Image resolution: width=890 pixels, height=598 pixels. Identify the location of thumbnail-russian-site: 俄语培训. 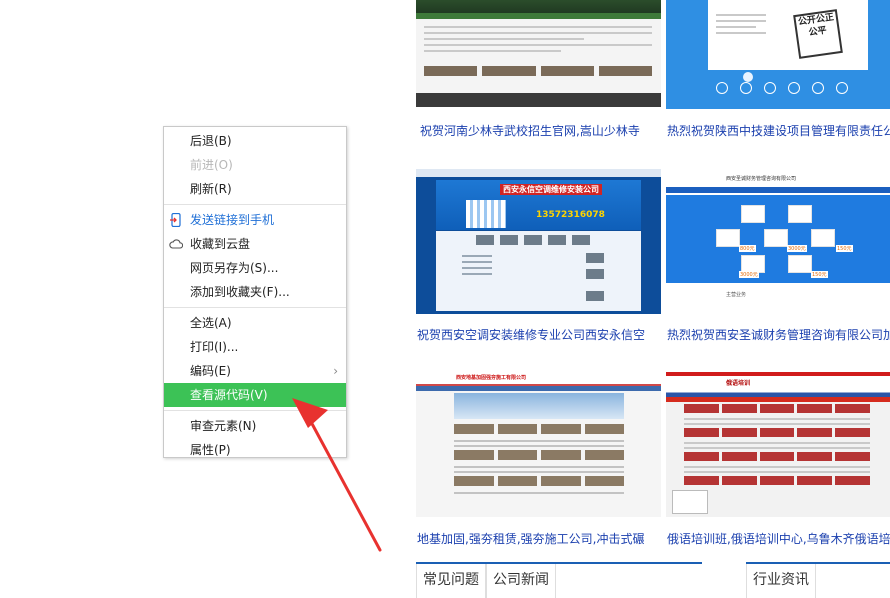
(778, 444).